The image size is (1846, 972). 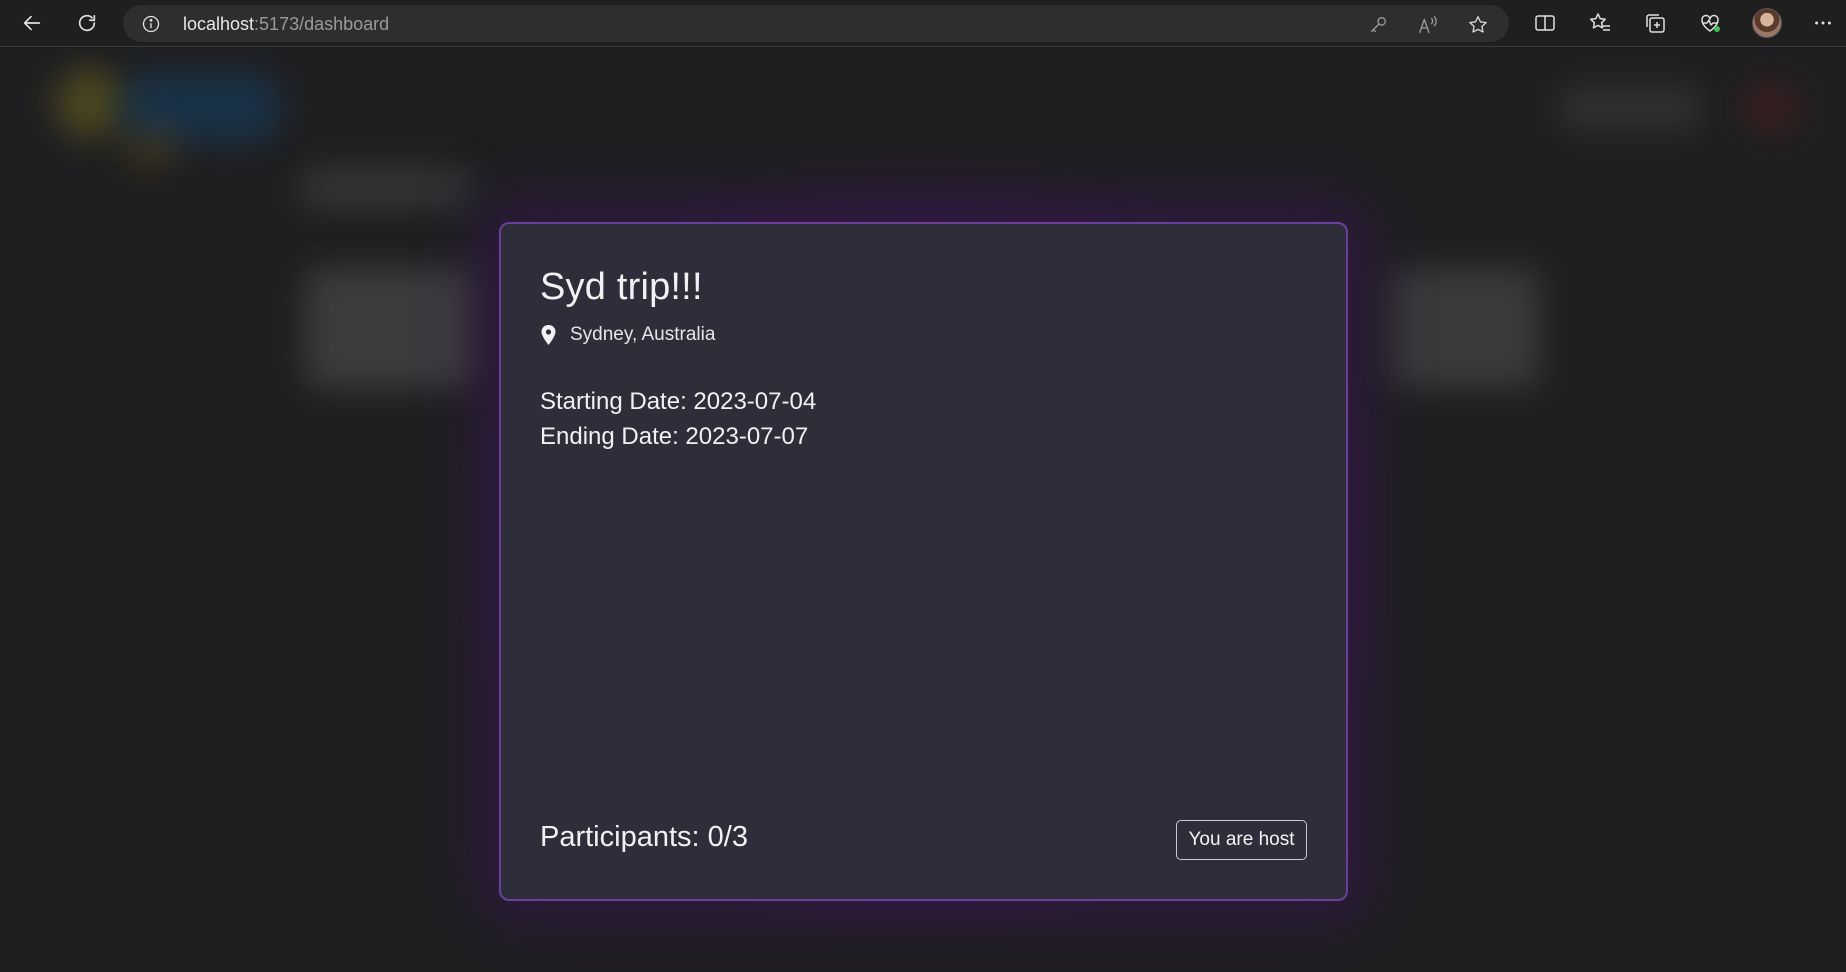 I want to click on favorites-icon, so click(x=1600, y=22).